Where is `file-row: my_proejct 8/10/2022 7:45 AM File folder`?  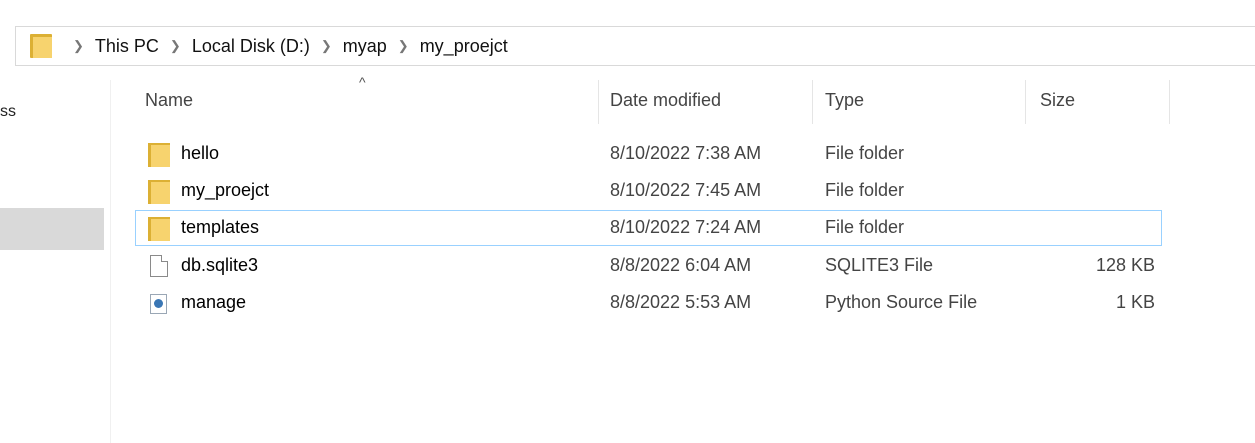 file-row: my_proejct 8/10/2022 7:45 AM File folder is located at coordinates (648, 191).